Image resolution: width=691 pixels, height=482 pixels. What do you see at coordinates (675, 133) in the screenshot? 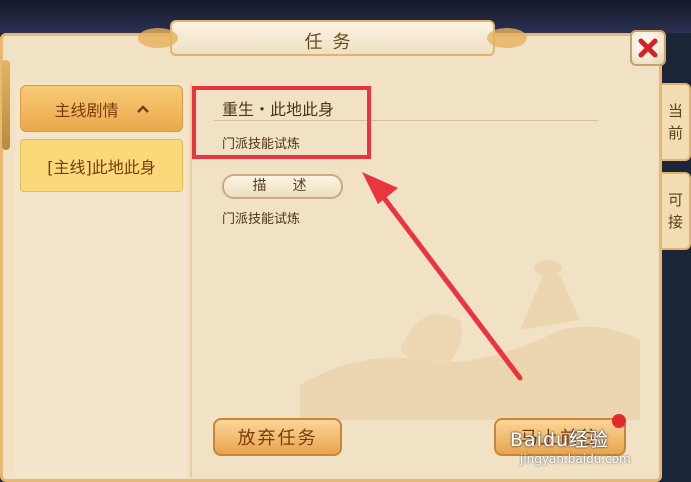
I see `tab-current-label-2: 前` at bounding box center [675, 133].